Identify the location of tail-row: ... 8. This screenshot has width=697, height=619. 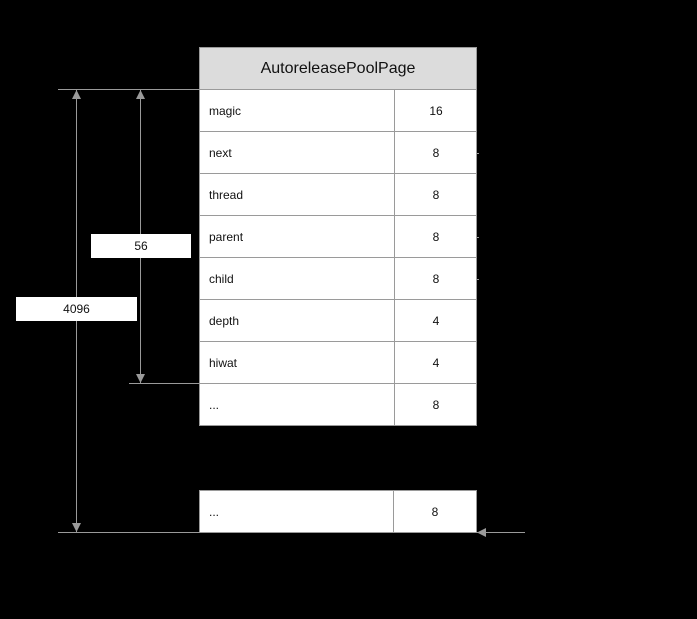
(338, 511).